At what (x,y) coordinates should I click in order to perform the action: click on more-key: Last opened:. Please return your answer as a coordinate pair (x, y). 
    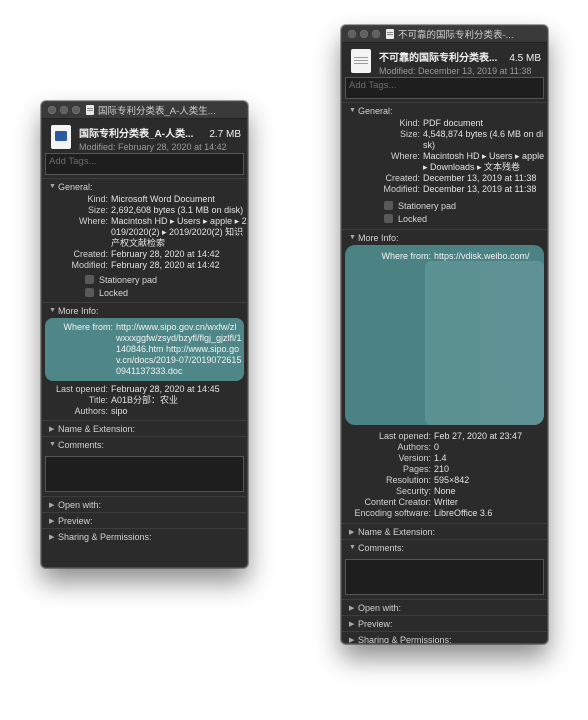
    Looking at the image, I should click on (404, 436).